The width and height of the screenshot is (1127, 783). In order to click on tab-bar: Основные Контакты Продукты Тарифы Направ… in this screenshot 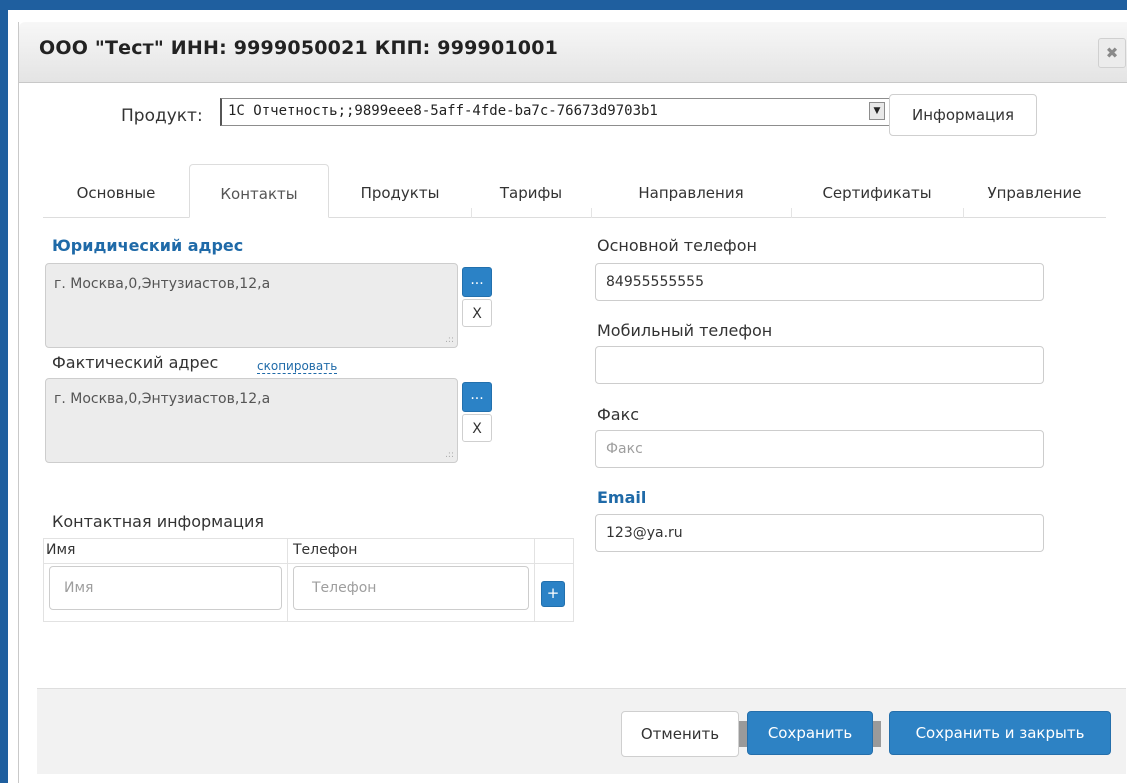, I will do `click(574, 191)`.